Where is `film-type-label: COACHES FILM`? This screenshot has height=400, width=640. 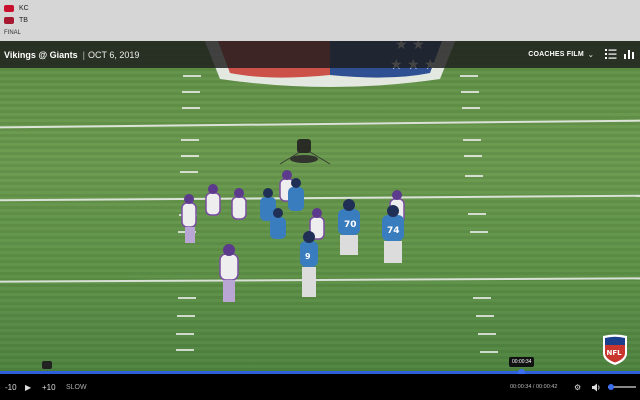 film-type-label: COACHES FILM is located at coordinates (556, 54).